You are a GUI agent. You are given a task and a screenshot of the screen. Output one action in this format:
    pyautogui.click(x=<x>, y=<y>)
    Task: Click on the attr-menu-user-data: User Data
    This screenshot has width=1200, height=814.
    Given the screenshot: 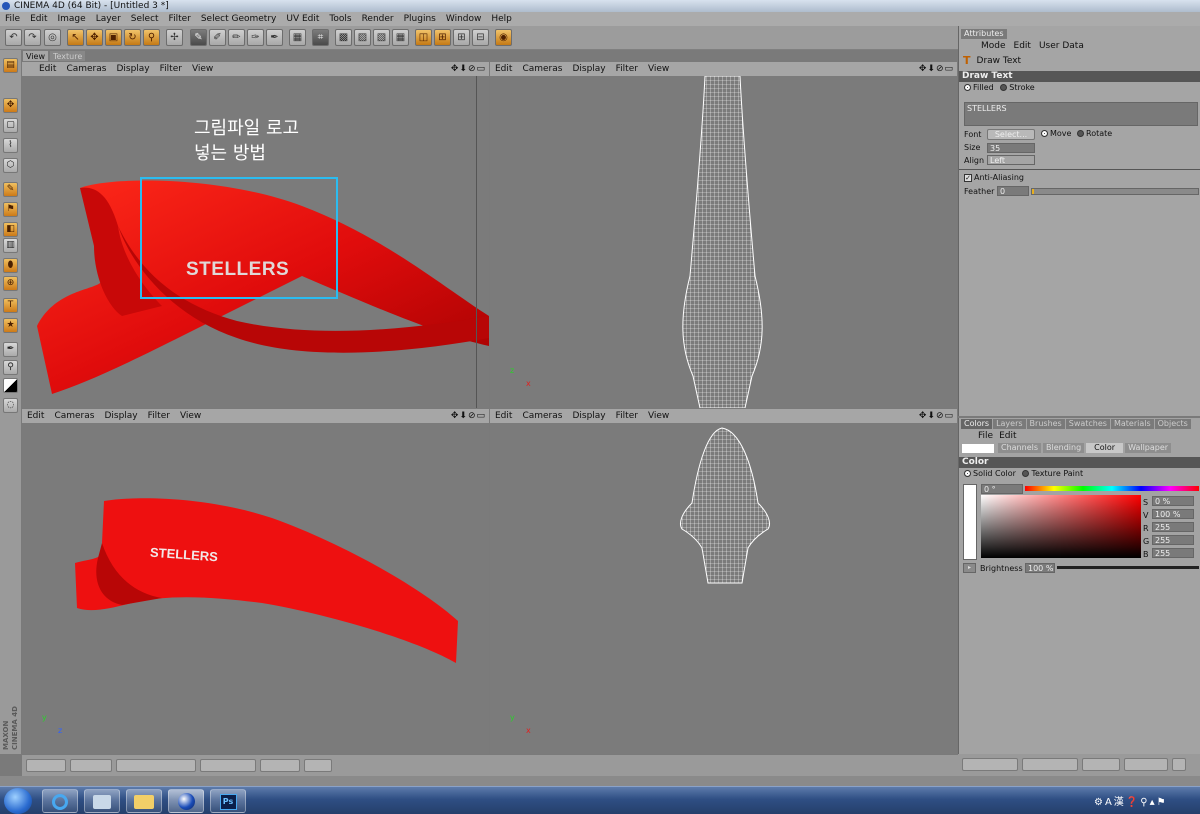 What is the action you would take?
    pyautogui.click(x=1061, y=46)
    